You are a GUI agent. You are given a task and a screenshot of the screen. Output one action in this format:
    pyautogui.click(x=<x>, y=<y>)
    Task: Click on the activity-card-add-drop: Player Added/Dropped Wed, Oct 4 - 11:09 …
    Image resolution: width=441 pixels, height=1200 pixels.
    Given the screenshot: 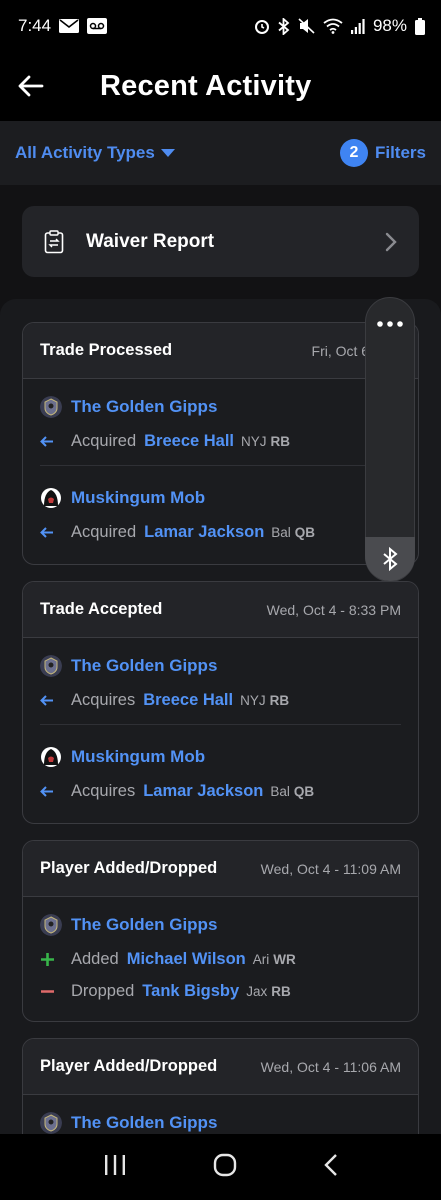 What is the action you would take?
    pyautogui.click(x=220, y=931)
    